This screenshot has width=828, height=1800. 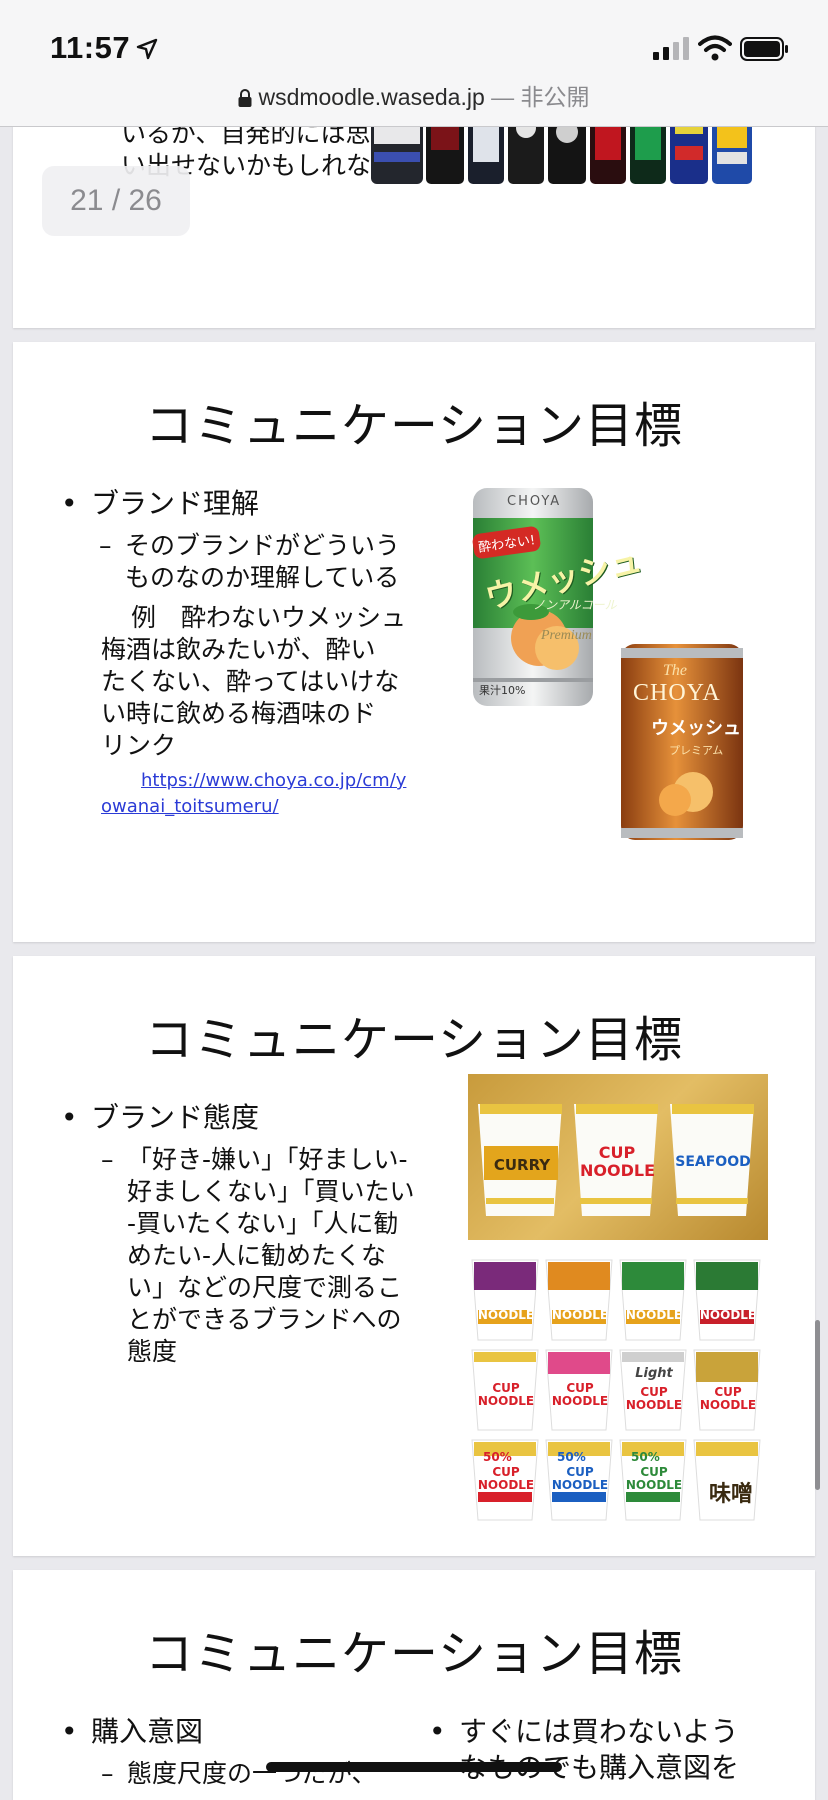 What do you see at coordinates (764, 49) in the screenshot?
I see `battery-icon` at bounding box center [764, 49].